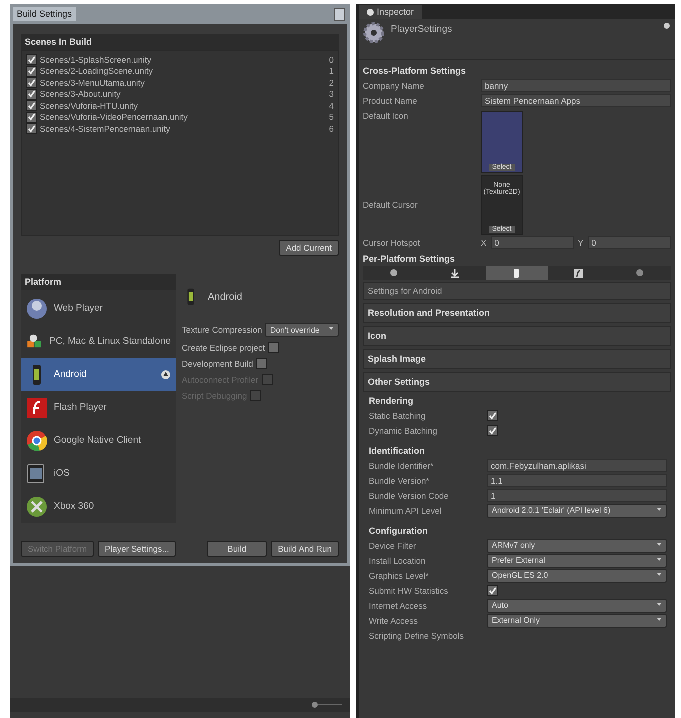  I want to click on download-icon, so click(455, 273).